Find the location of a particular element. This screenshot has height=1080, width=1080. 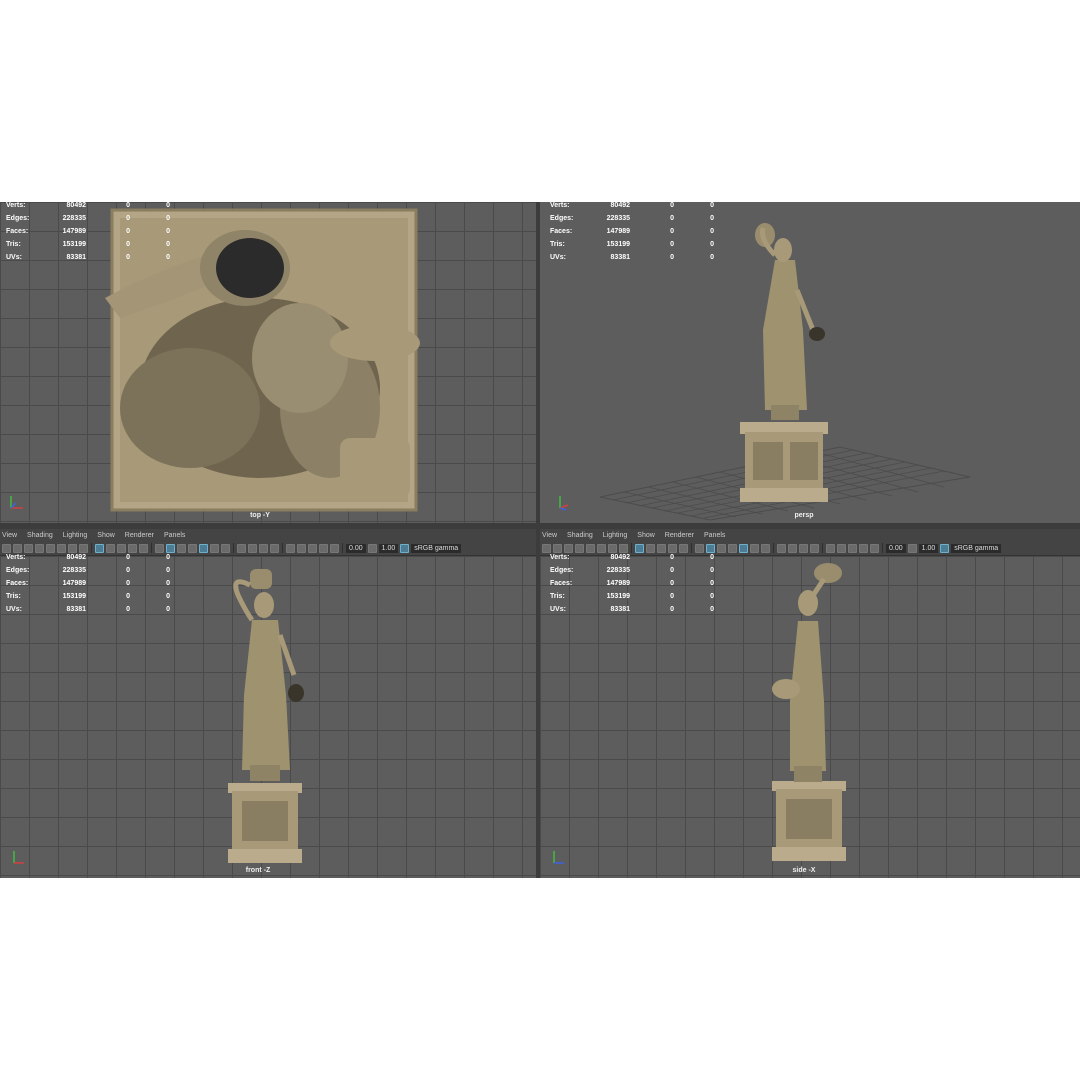

statue-persp-view is located at coordinates (785, 367).